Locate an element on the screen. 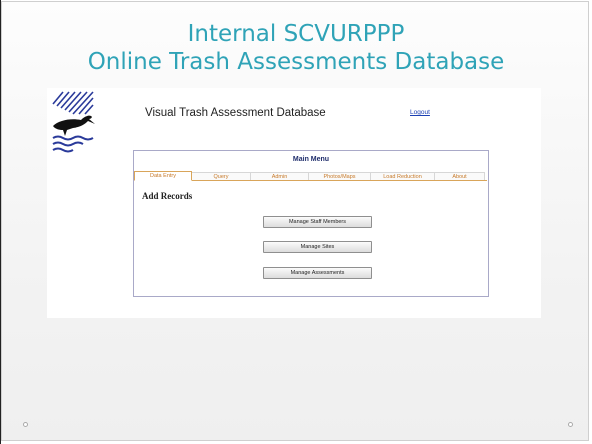  tab-photos-maps: Photos/Maps is located at coordinates (340, 176).